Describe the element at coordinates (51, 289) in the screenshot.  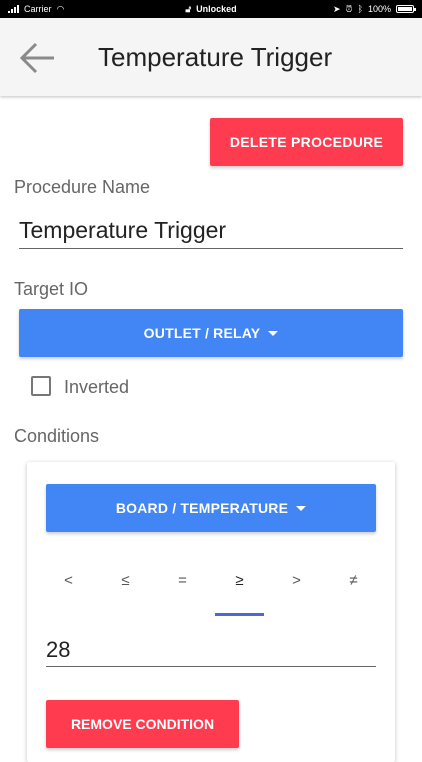
I see `target-io-label: Target IO` at that location.